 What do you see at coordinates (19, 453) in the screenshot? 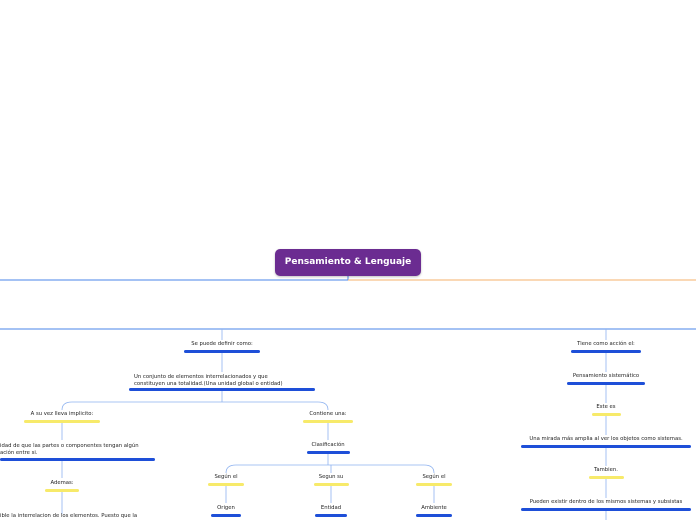
I see `node-partes-line2: ación entre si.` at bounding box center [19, 453].